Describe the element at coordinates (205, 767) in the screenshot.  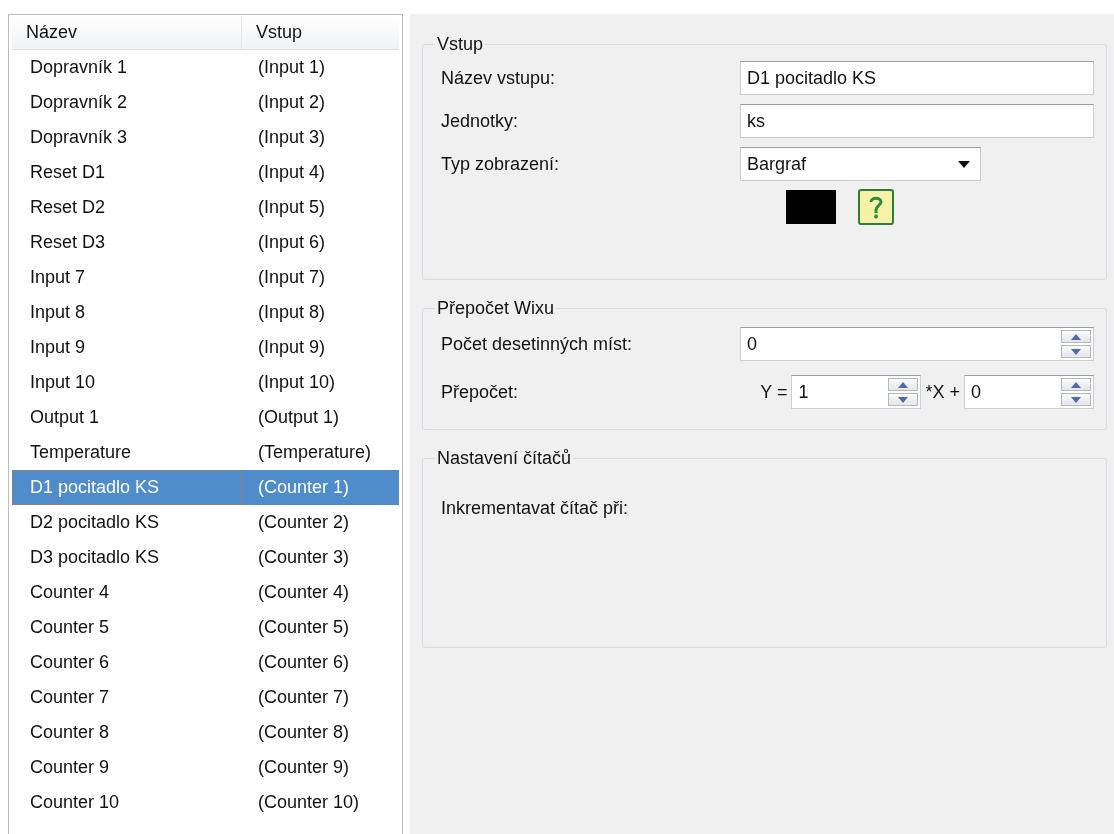
I see `list-row: Counter 9 (Counter 9)` at that location.